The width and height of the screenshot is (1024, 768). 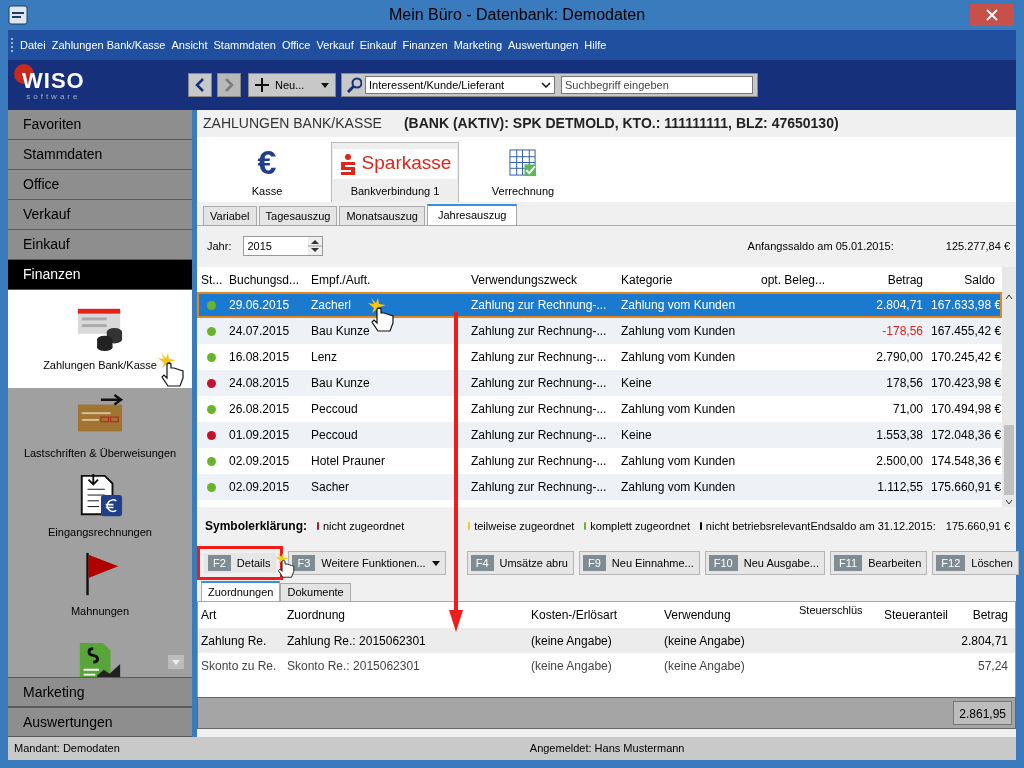 I want to click on table-cell: Peccoud, so click(x=334, y=435).